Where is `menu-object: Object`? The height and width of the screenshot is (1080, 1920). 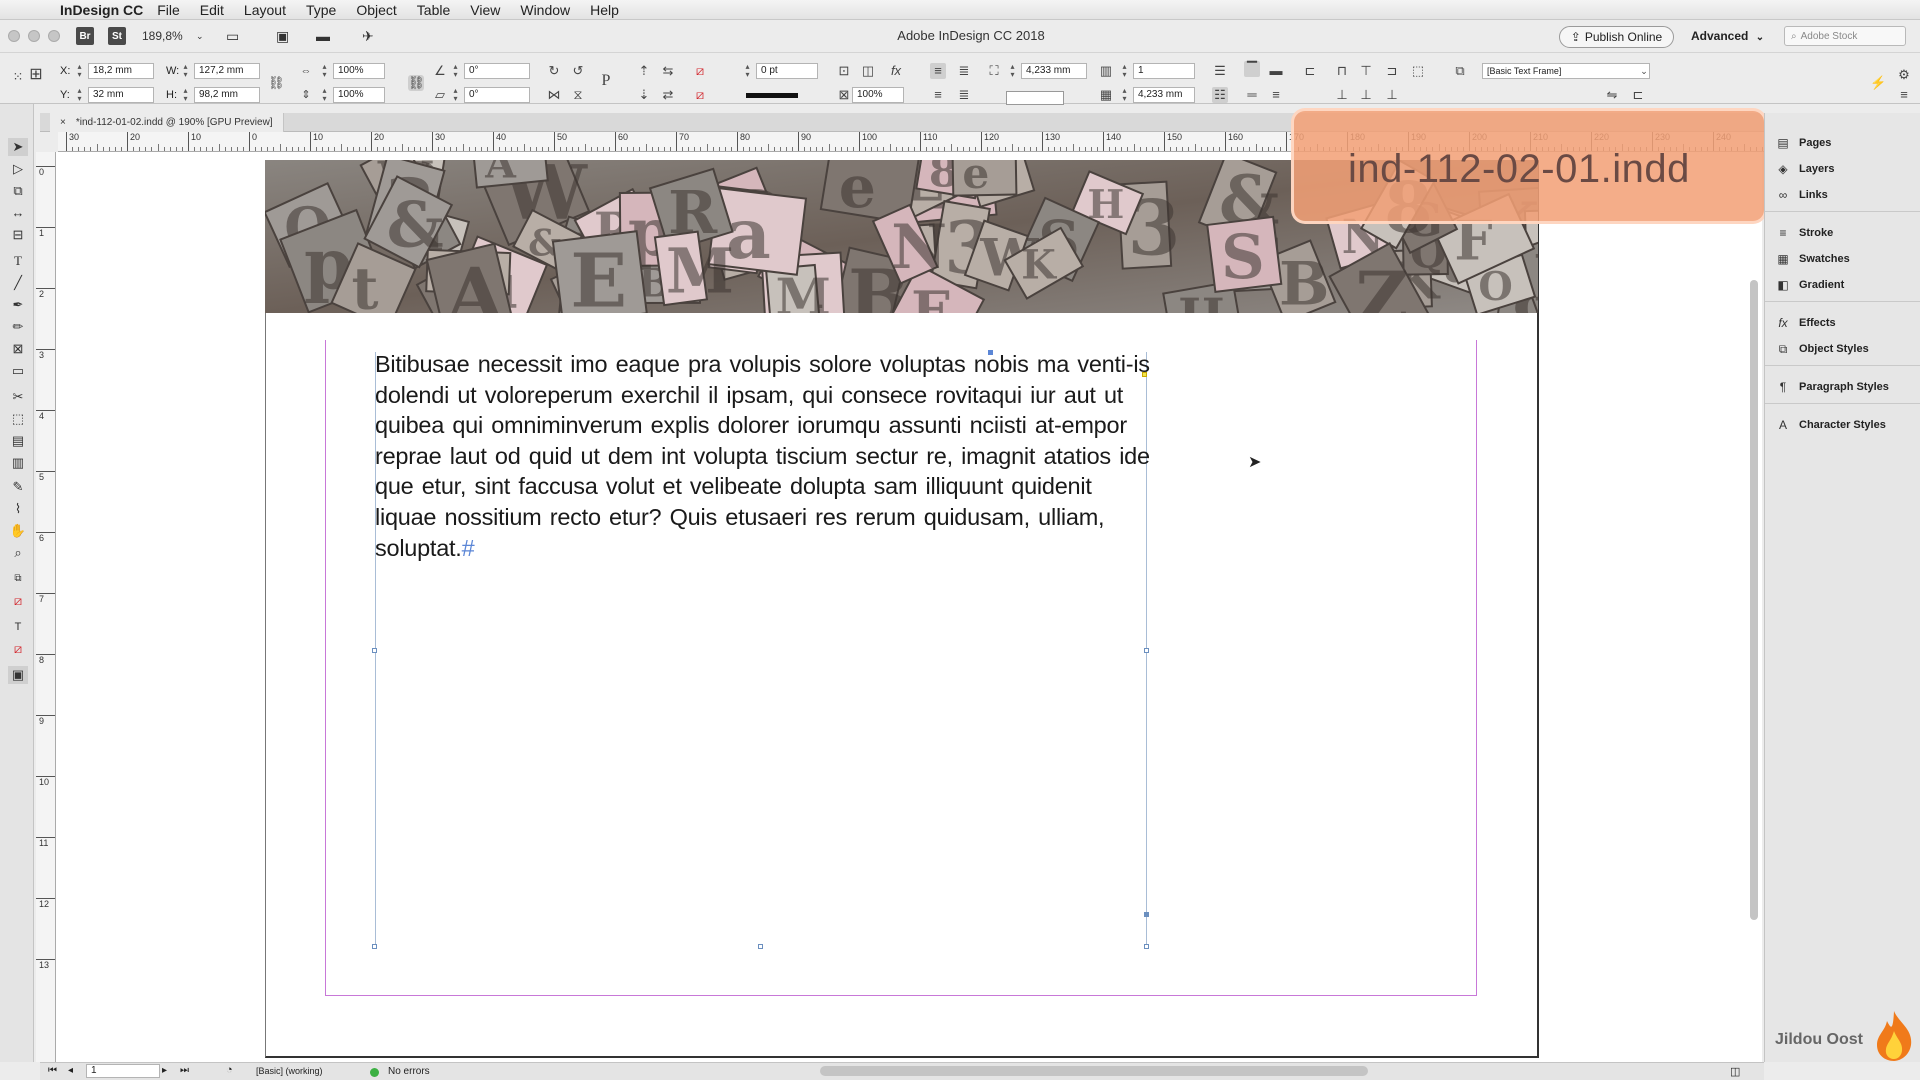
menu-object: Object is located at coordinates (376, 10).